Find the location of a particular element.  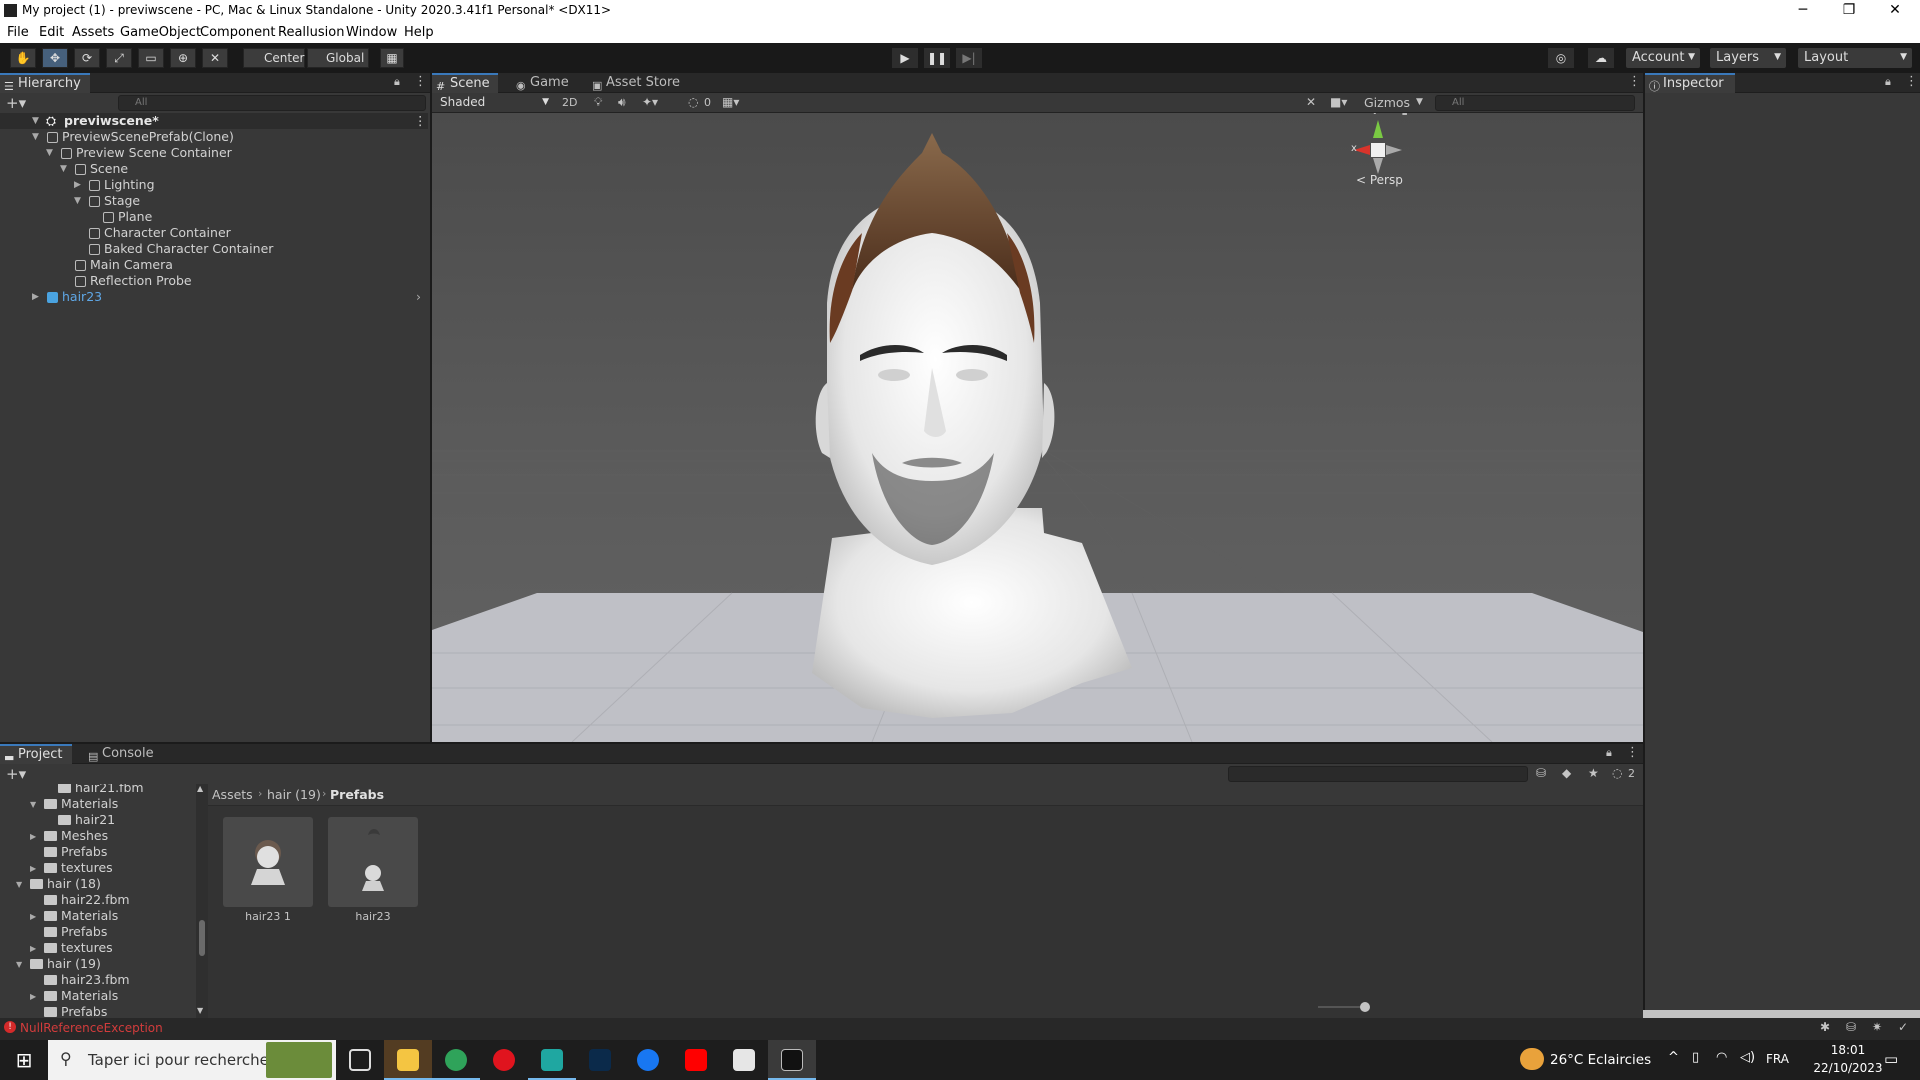

asset-label-hair23-1: hair23 1 is located at coordinates (268, 916).